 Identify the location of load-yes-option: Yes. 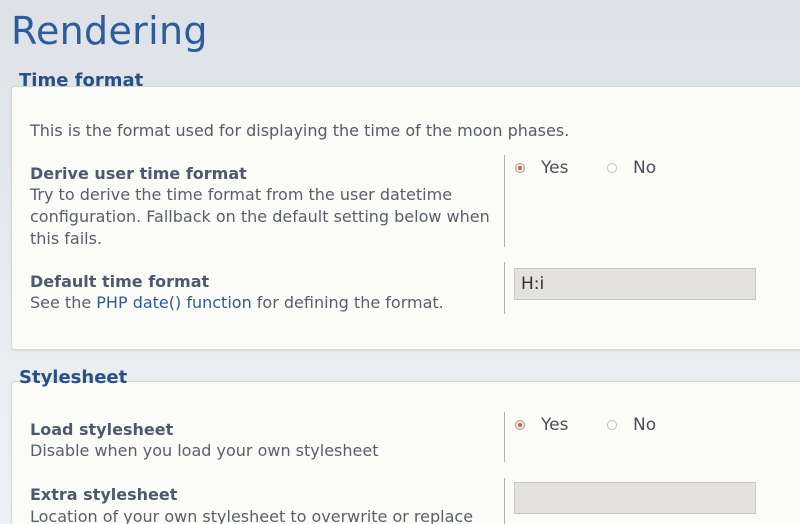
(541, 425).